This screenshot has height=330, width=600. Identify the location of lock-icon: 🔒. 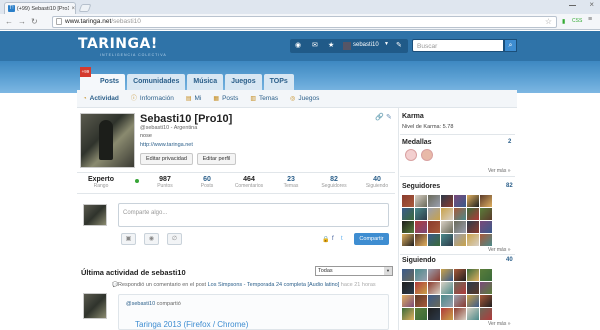
(325, 239).